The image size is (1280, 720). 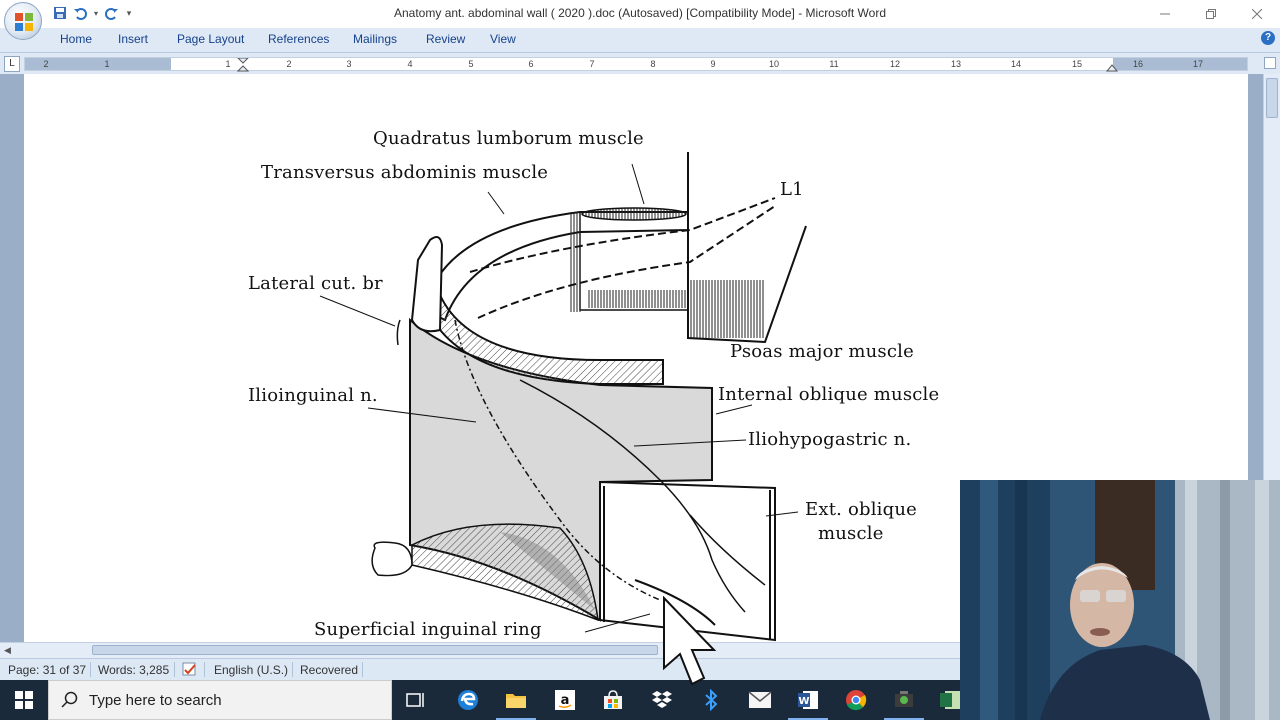 I want to click on language-indicator: English (U.S.), so click(x=251, y=670).